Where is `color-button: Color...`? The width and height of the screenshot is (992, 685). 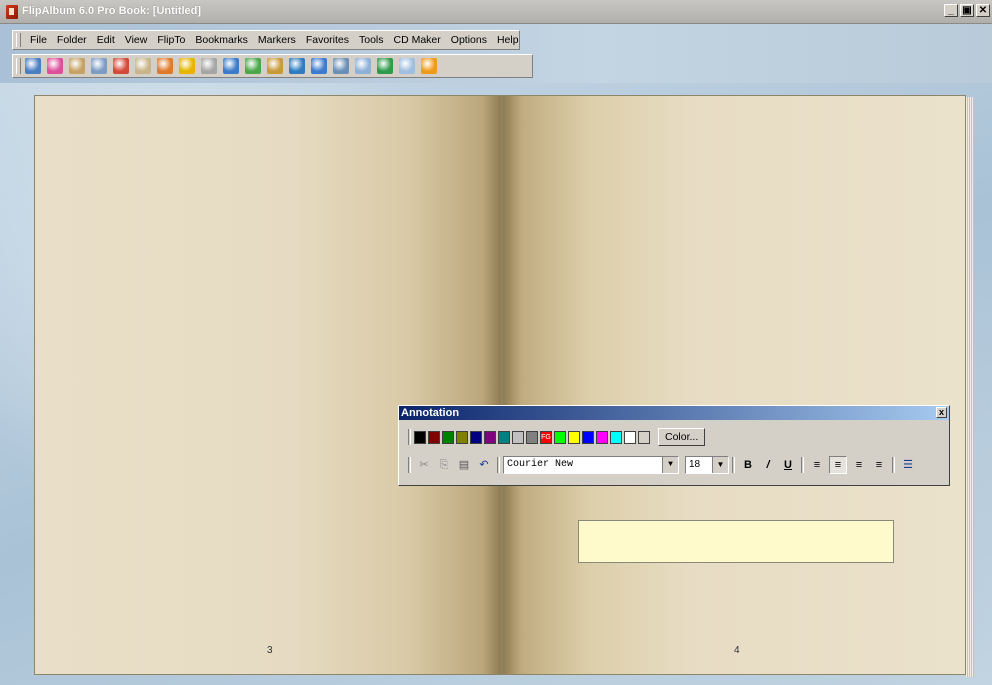
color-button: Color... is located at coordinates (682, 437).